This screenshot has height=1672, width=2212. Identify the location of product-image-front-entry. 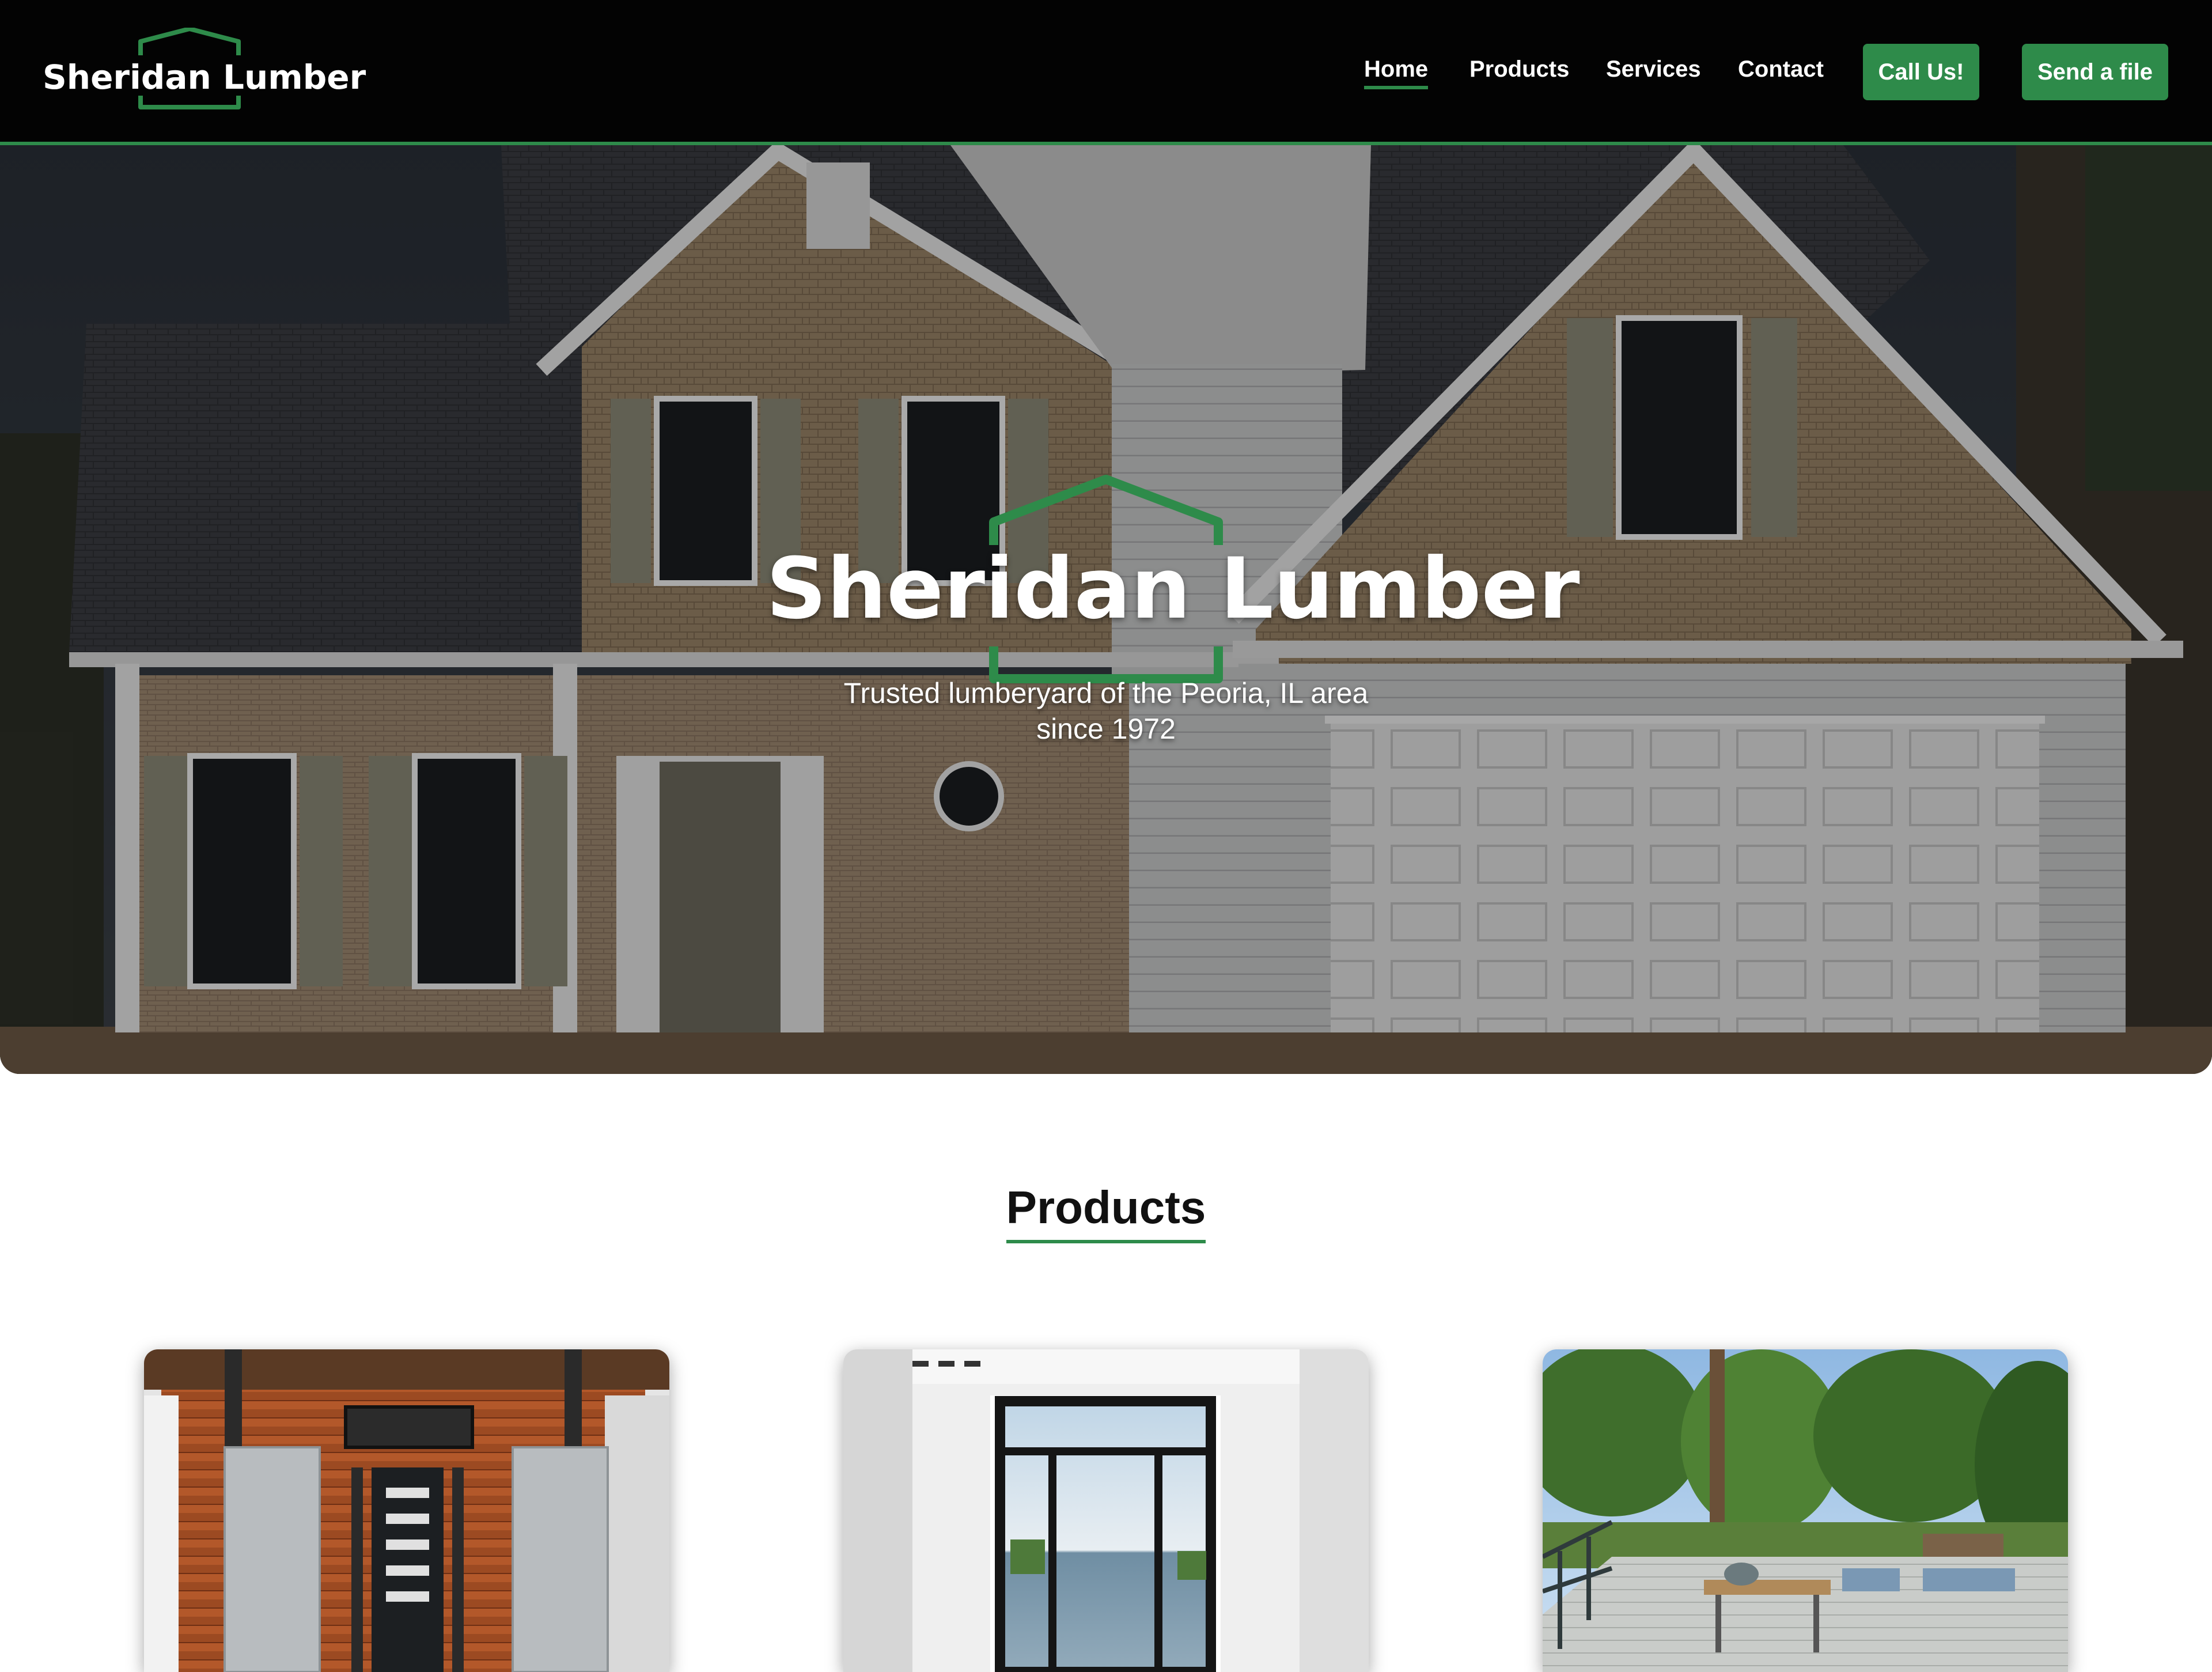
(406, 1510).